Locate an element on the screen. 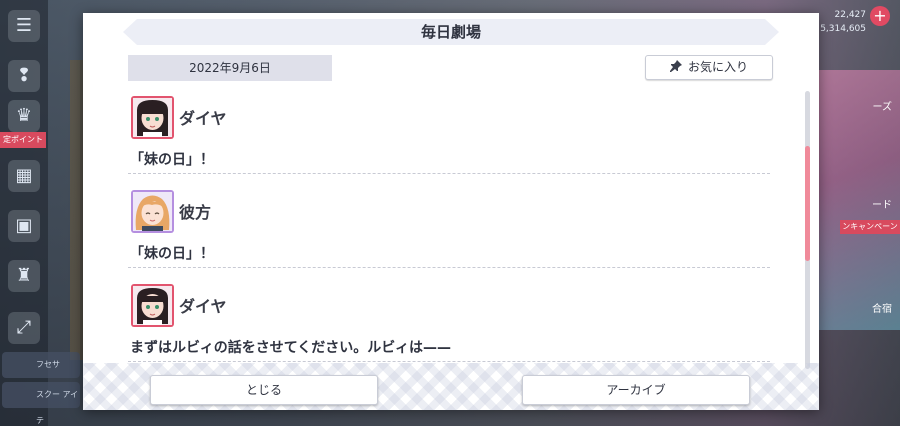 The image size is (900, 426). gift-icon: ▦ is located at coordinates (24, 176).